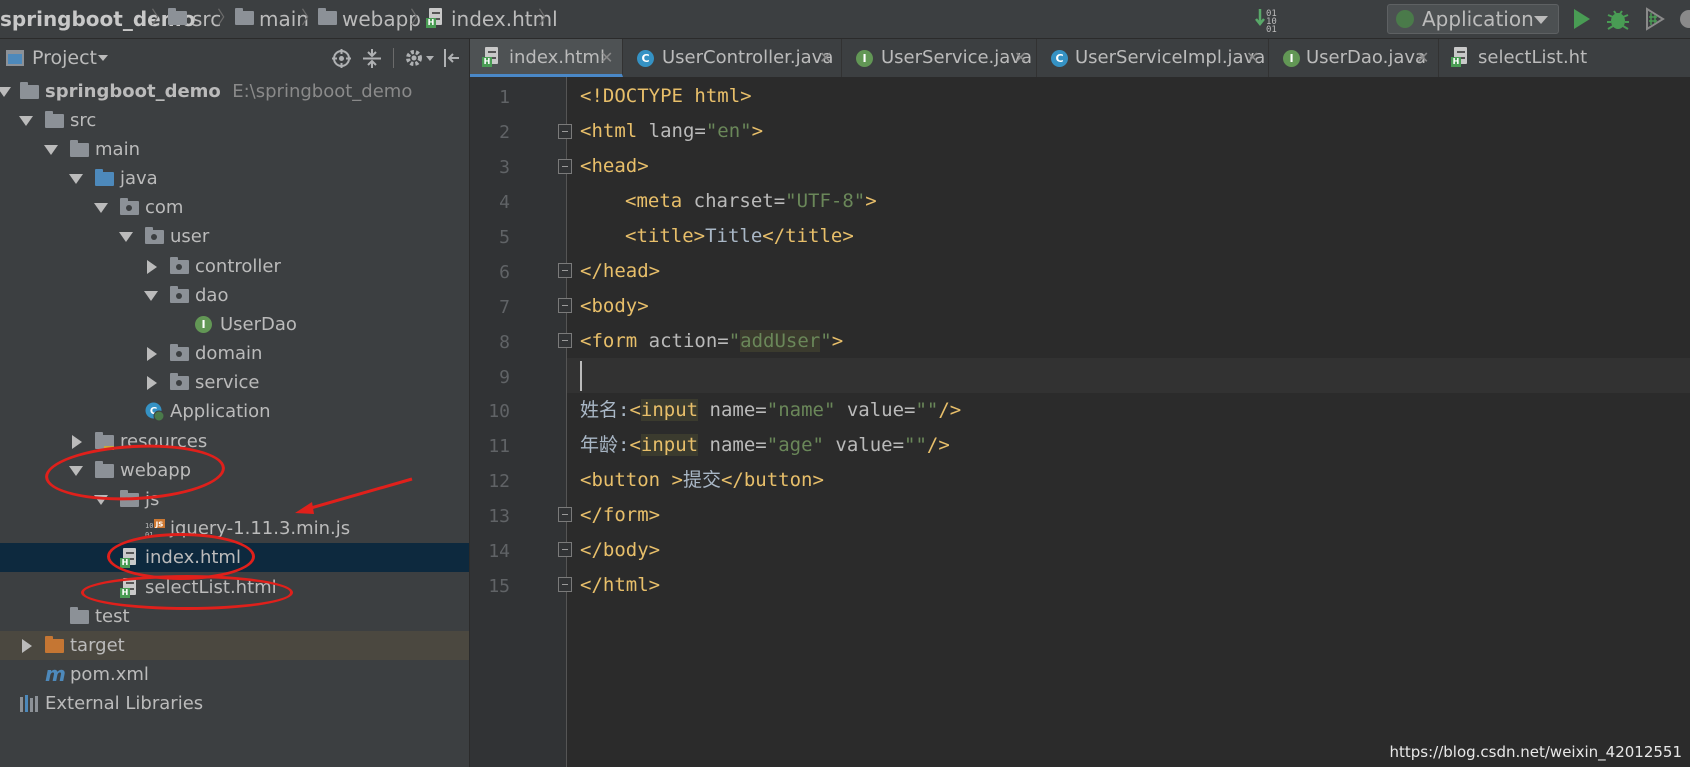 This screenshot has width=1690, height=767. Describe the element at coordinates (393, 58) in the screenshot. I see `toolbar-divider` at that location.